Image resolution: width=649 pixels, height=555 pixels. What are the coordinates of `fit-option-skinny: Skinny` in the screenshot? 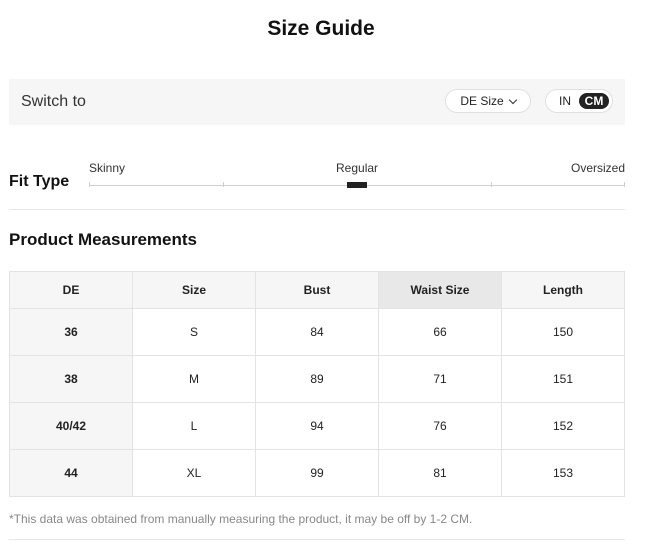 It's located at (107, 168).